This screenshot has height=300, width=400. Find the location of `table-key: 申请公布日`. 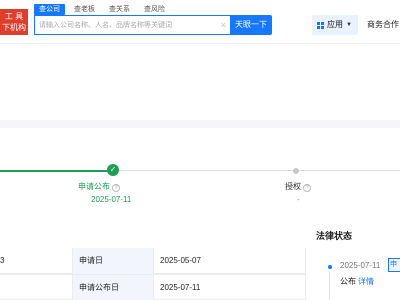

table-key: 申请公布日 is located at coordinates (113, 287).